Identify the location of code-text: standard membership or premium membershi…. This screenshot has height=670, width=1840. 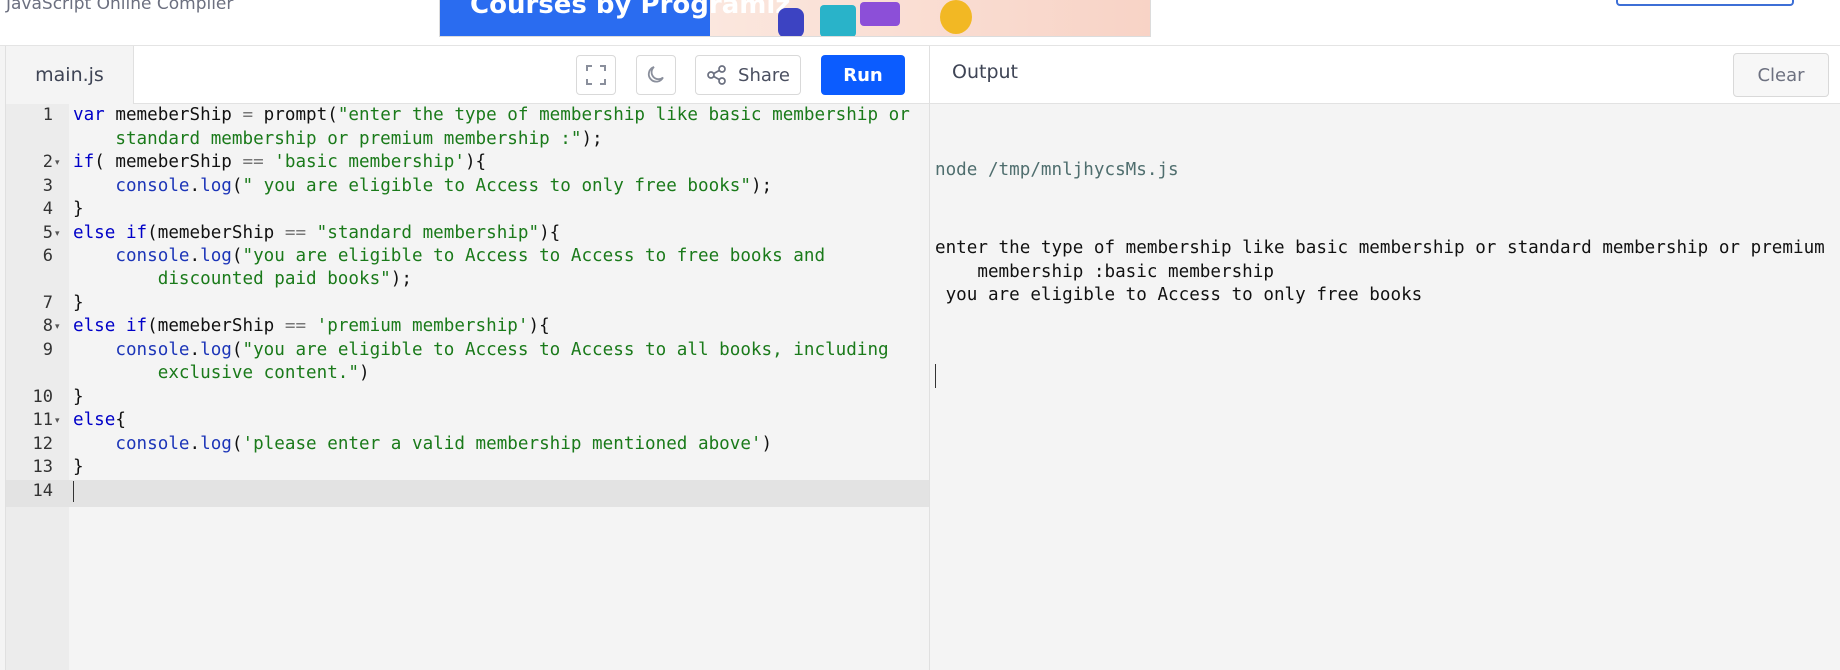
(338, 138).